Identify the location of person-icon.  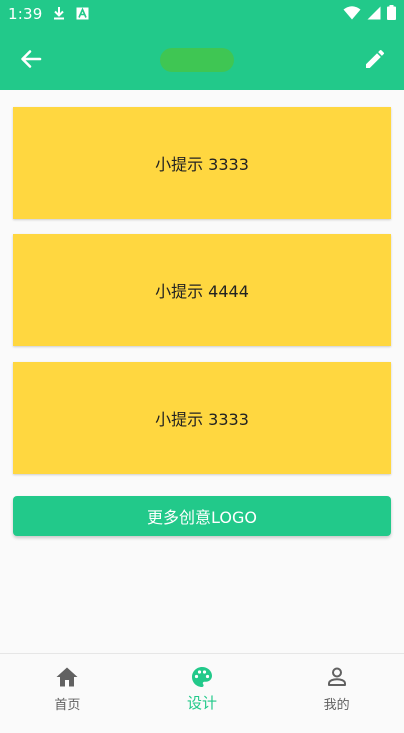
(337, 677).